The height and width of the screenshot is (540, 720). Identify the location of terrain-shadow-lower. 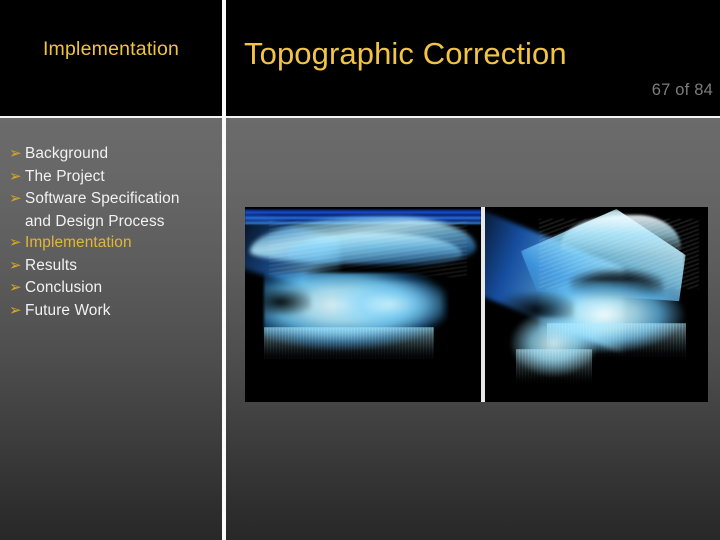
(280, 302).